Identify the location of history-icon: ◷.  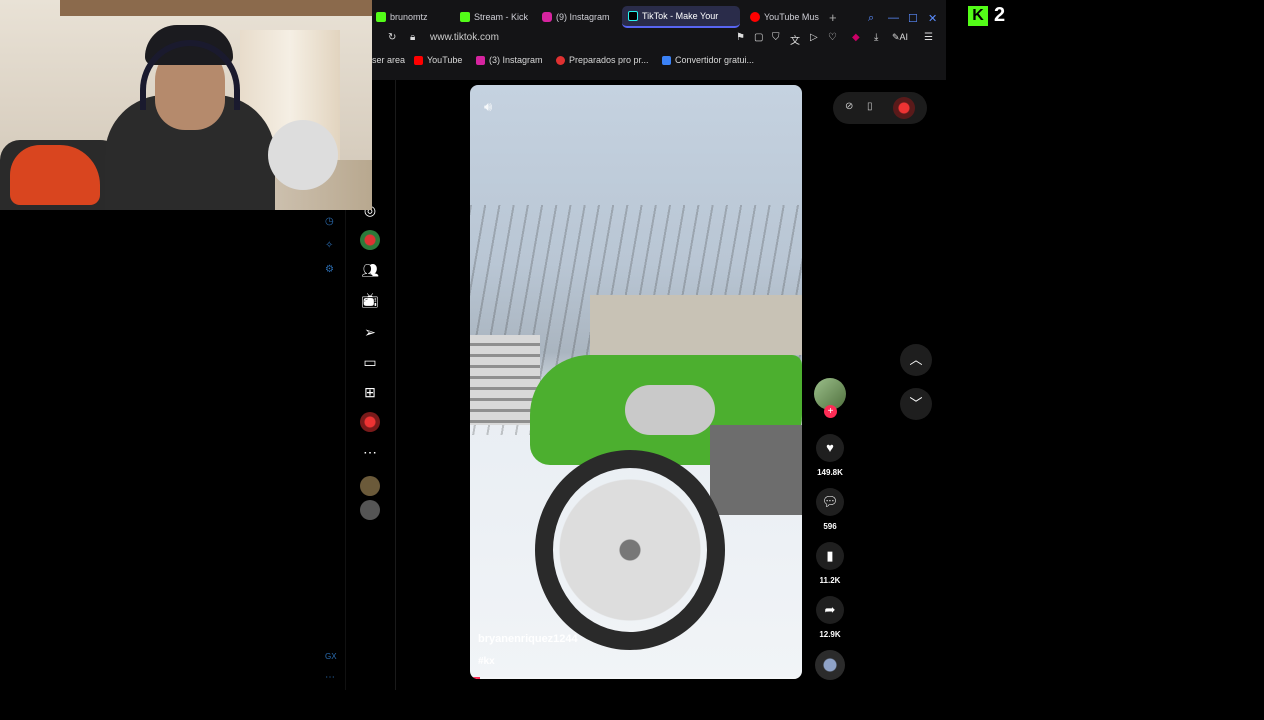
(329, 221).